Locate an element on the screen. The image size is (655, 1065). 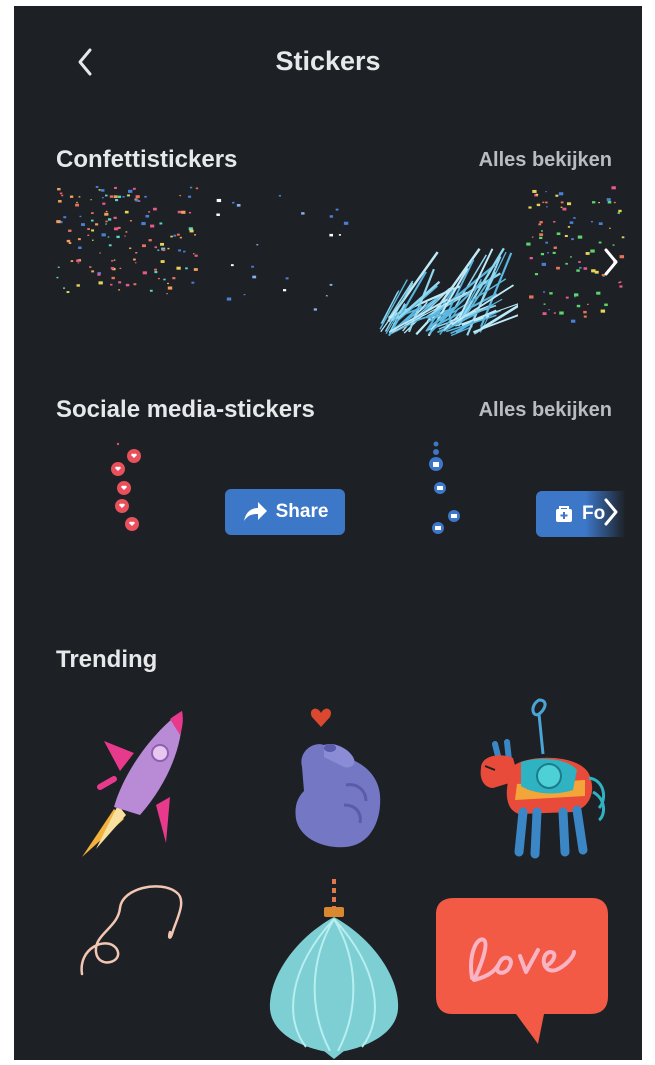
confetti-next-button is located at coordinates (611, 262).